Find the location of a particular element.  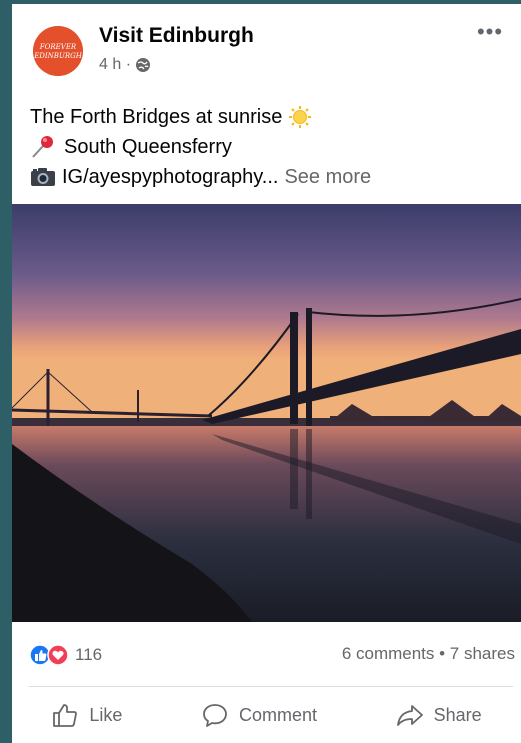

globe-icon is located at coordinates (143, 65).